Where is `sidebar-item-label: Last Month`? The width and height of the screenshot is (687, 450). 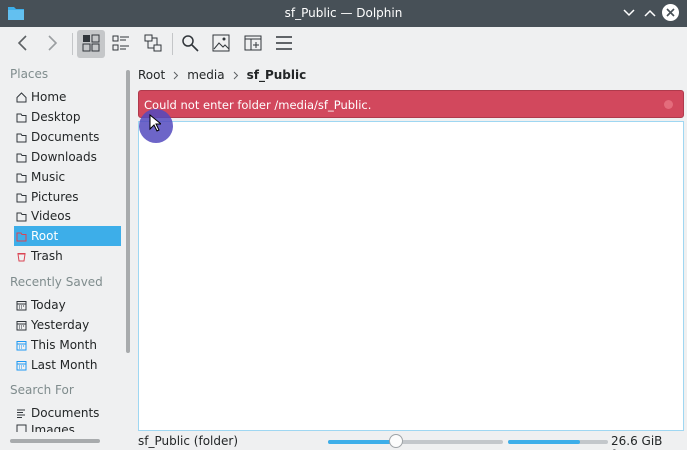
sidebar-item-label: Last Month is located at coordinates (64, 365).